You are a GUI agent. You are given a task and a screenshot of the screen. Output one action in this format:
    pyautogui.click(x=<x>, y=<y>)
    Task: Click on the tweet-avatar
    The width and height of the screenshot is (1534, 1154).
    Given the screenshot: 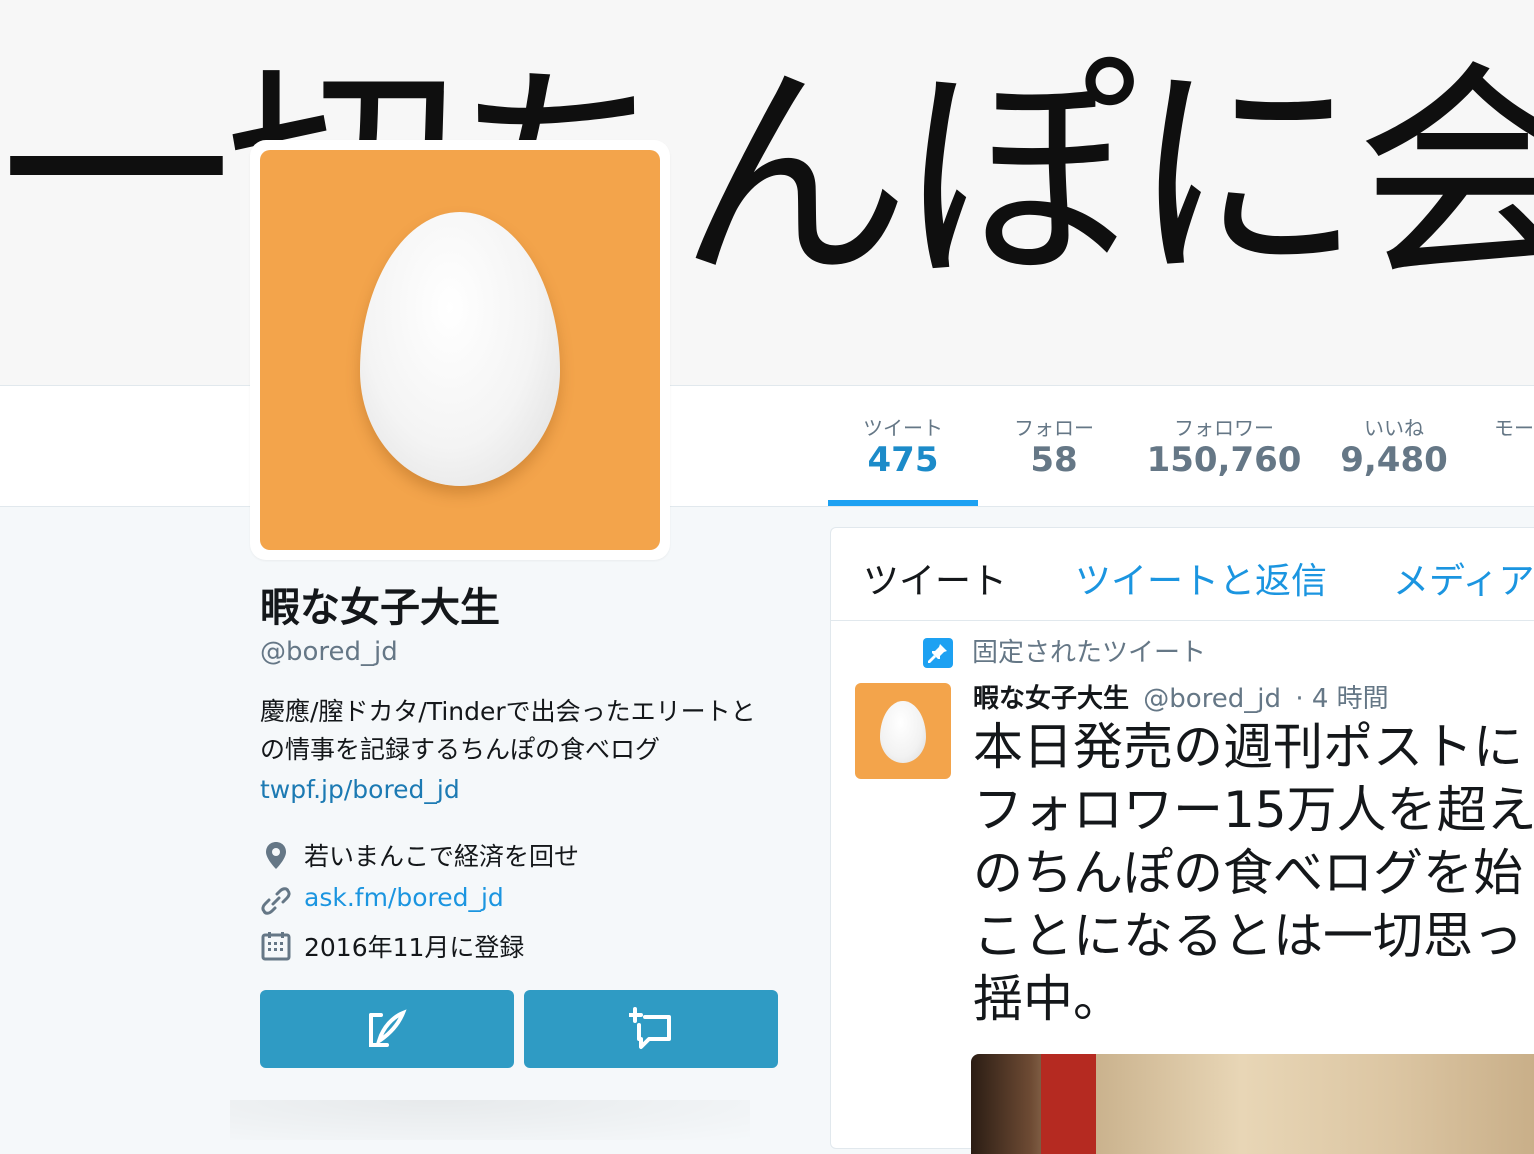 What is the action you would take?
    pyautogui.click(x=903, y=731)
    